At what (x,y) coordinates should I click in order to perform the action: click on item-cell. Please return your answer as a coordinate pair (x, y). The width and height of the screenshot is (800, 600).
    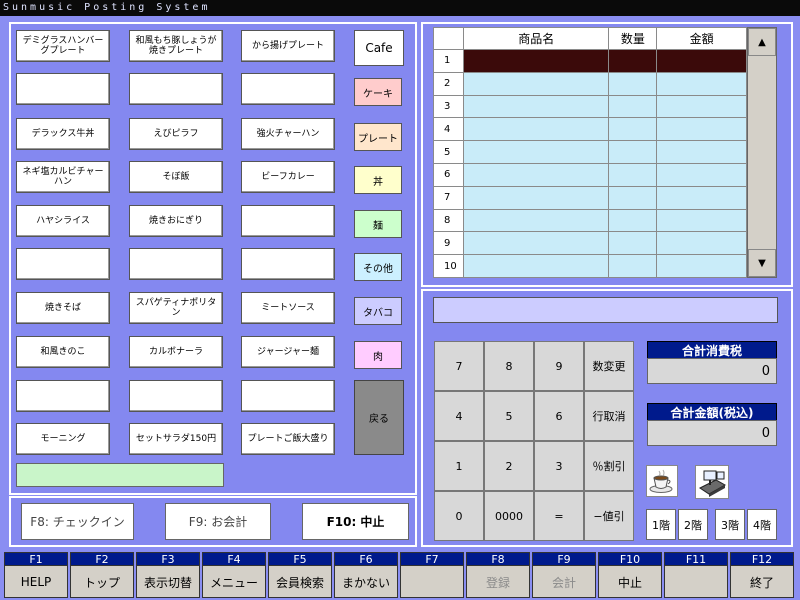
    Looking at the image, I should click on (536, 61).